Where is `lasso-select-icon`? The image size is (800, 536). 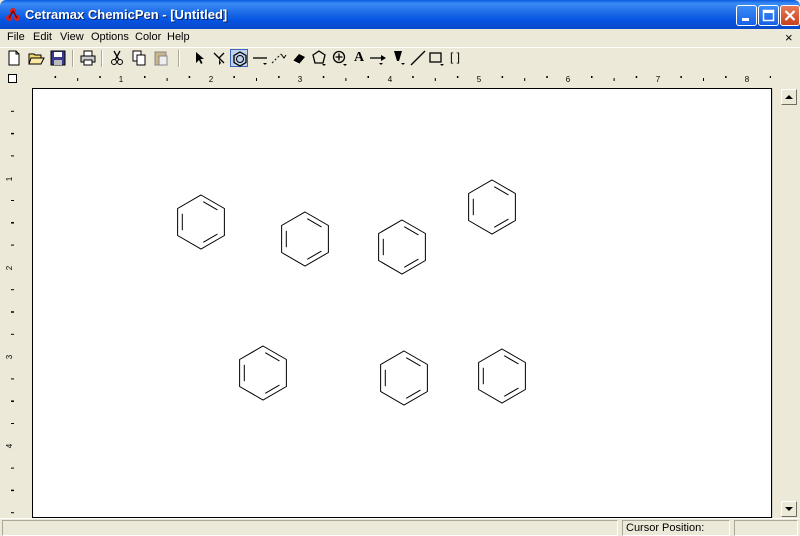
lasso-select-icon is located at coordinates (219, 58).